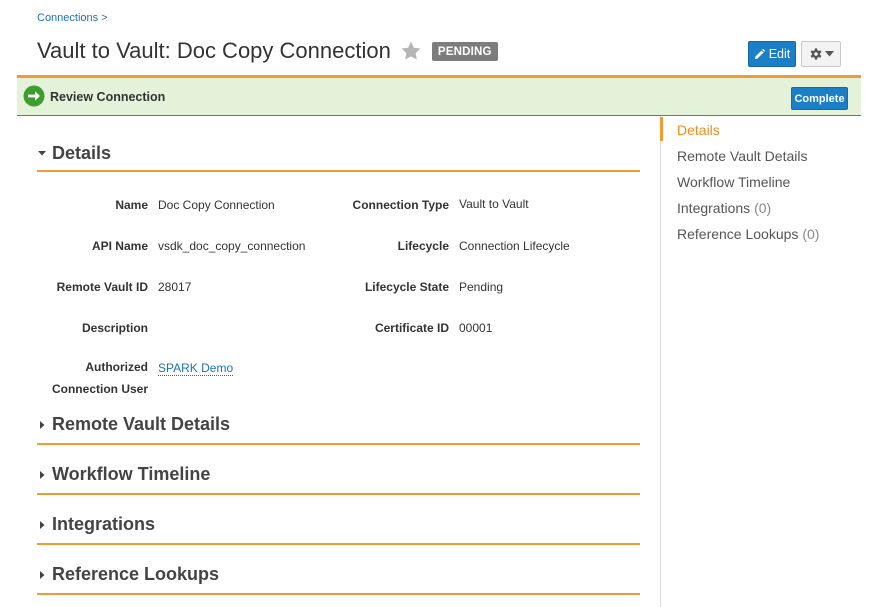 Image resolution: width=876 pixels, height=607 pixels. I want to click on page-title: Vault to Vault: Doc Copy Connection, so click(214, 50).